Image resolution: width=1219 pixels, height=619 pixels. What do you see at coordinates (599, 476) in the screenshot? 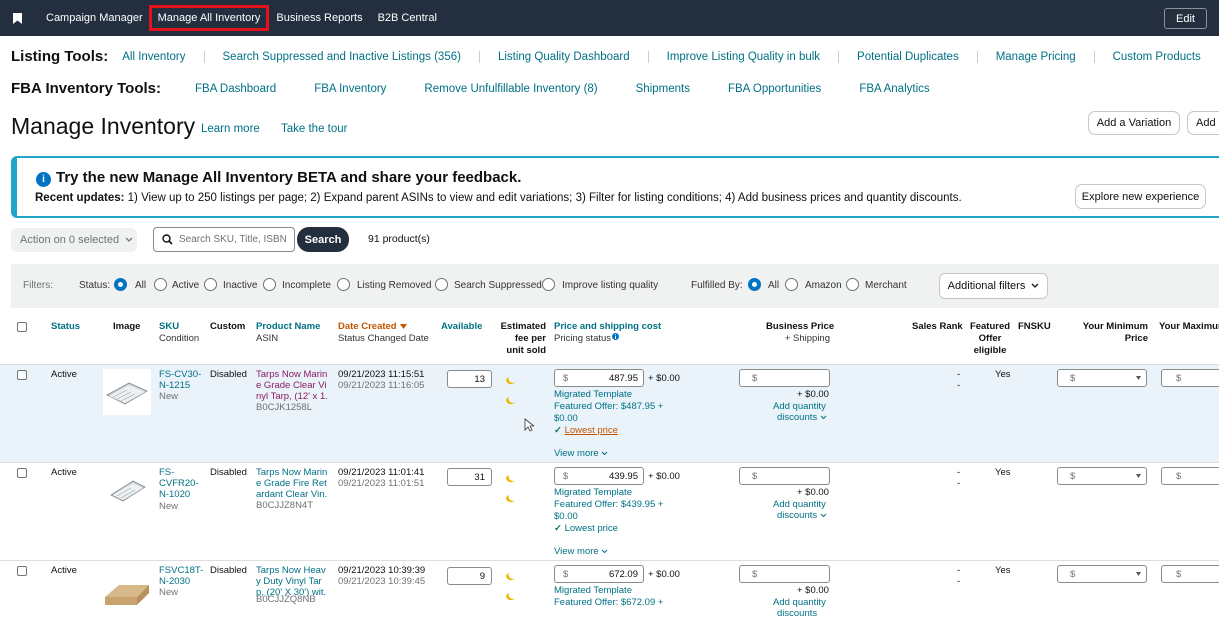
I see `price-input: $439.95` at bounding box center [599, 476].